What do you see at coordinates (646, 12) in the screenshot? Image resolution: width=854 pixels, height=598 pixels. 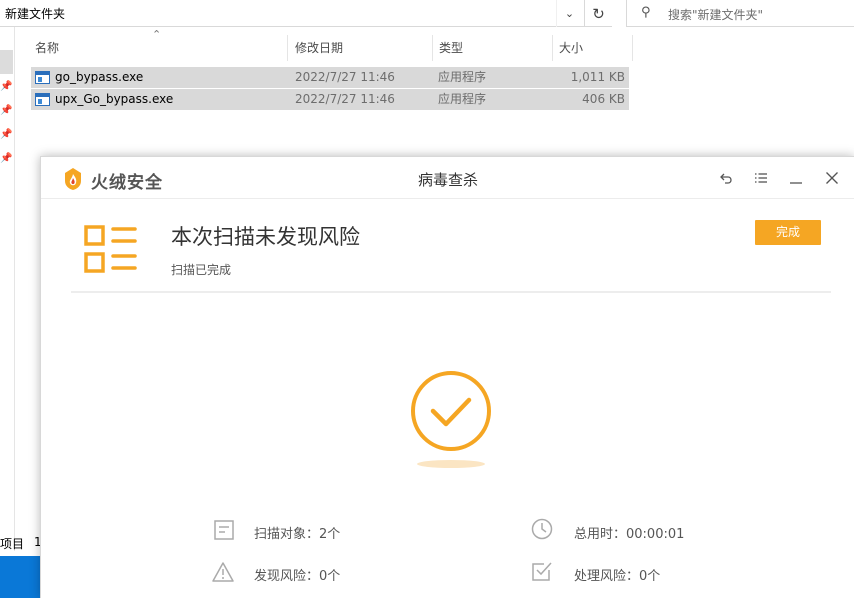 I see `search-icon: ⚲` at bounding box center [646, 12].